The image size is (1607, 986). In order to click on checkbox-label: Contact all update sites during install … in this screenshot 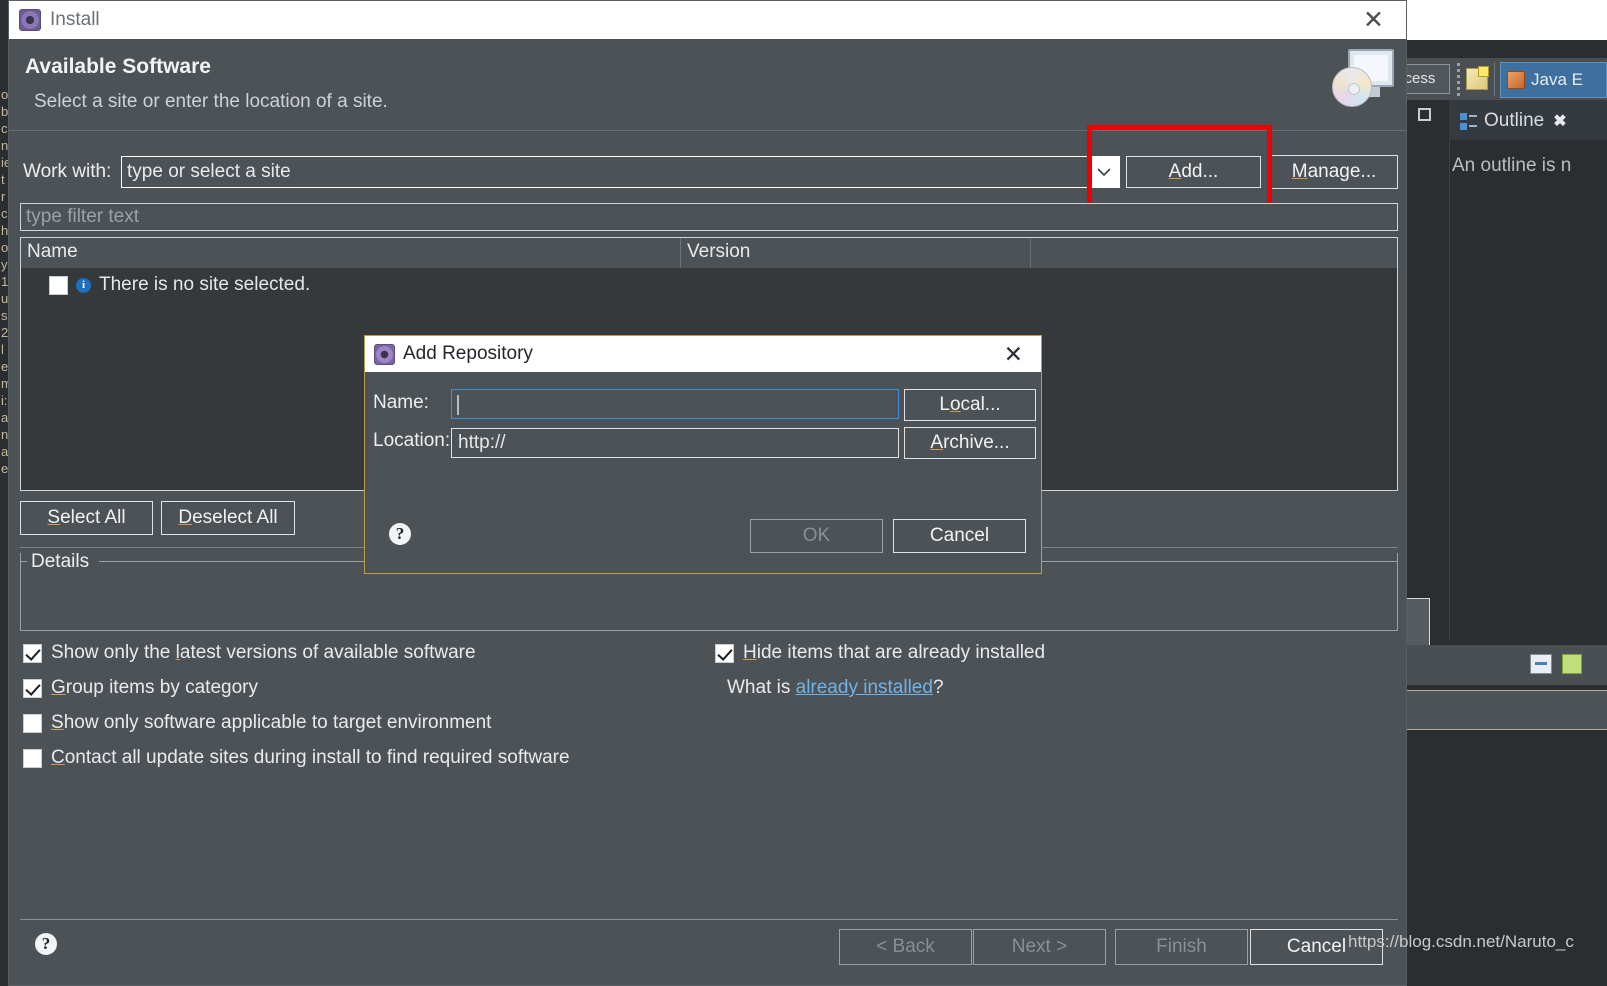, I will do `click(310, 757)`.